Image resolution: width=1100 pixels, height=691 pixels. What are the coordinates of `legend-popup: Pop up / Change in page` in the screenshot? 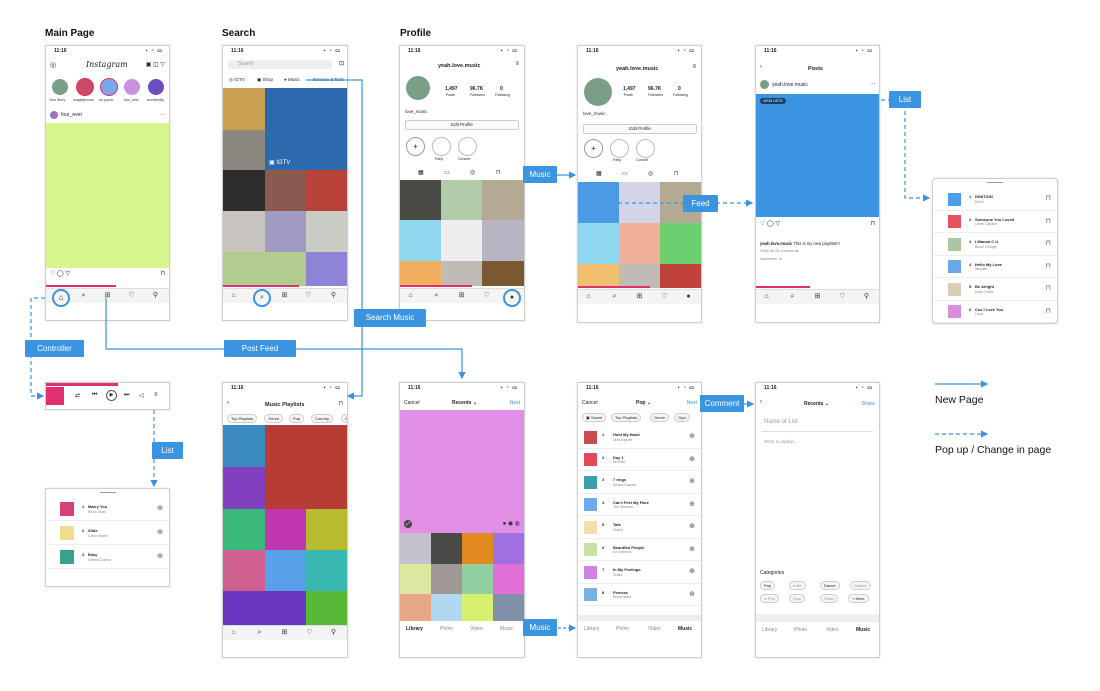 It's located at (993, 450).